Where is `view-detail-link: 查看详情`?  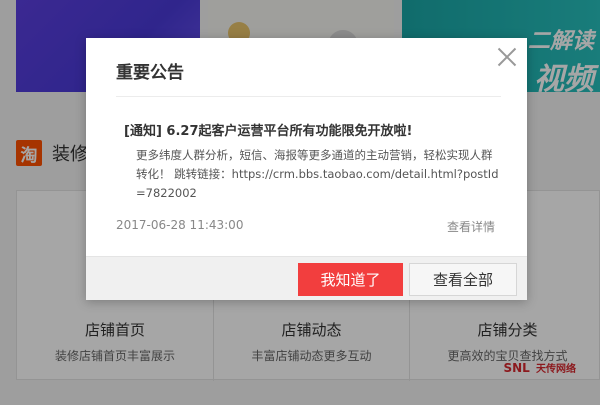
view-detail-link: 查看详情 is located at coordinates (471, 226).